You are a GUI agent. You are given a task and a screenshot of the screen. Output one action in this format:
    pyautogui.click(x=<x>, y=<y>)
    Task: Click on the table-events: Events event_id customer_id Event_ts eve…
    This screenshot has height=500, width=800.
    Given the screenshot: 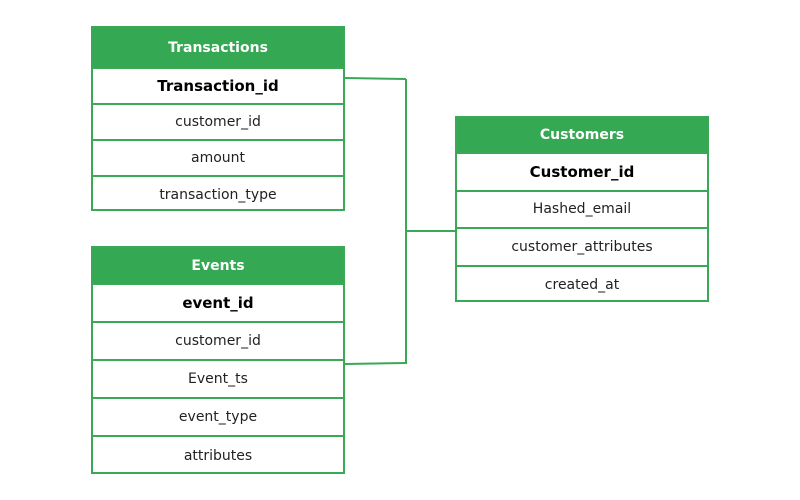 What is the action you would take?
    pyautogui.click(x=218, y=360)
    